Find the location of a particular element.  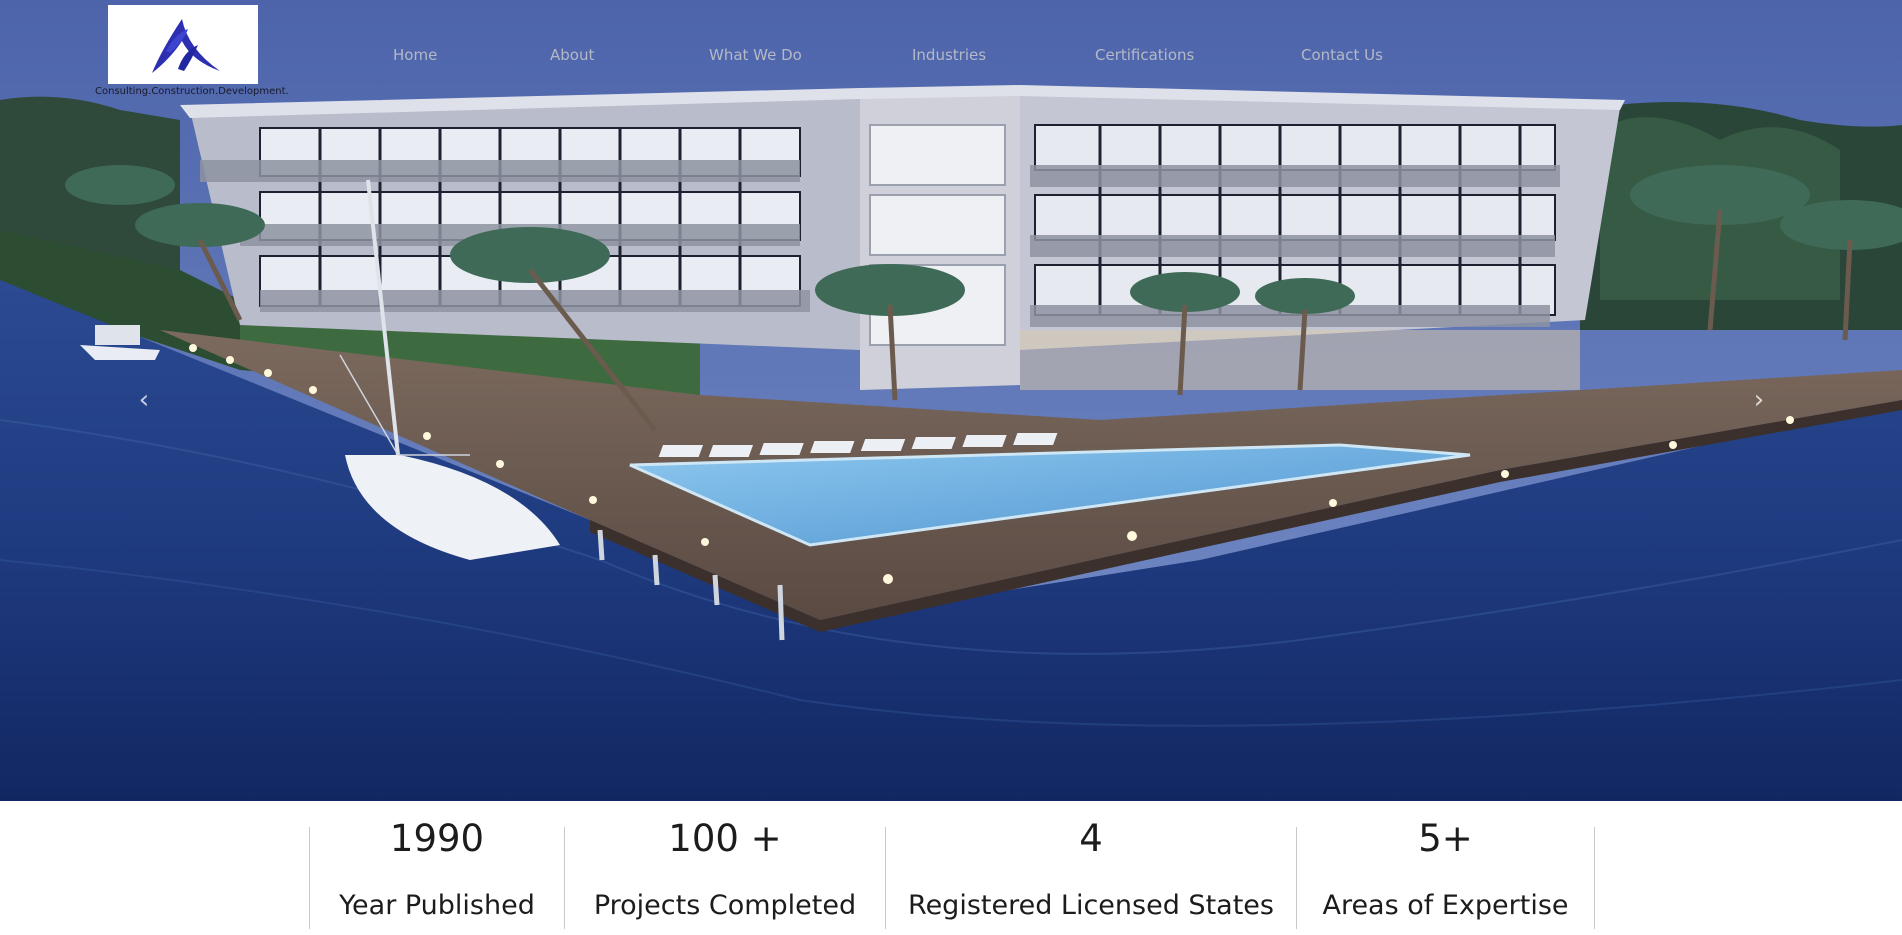

nav-item-home: Home is located at coordinates (415, 55).